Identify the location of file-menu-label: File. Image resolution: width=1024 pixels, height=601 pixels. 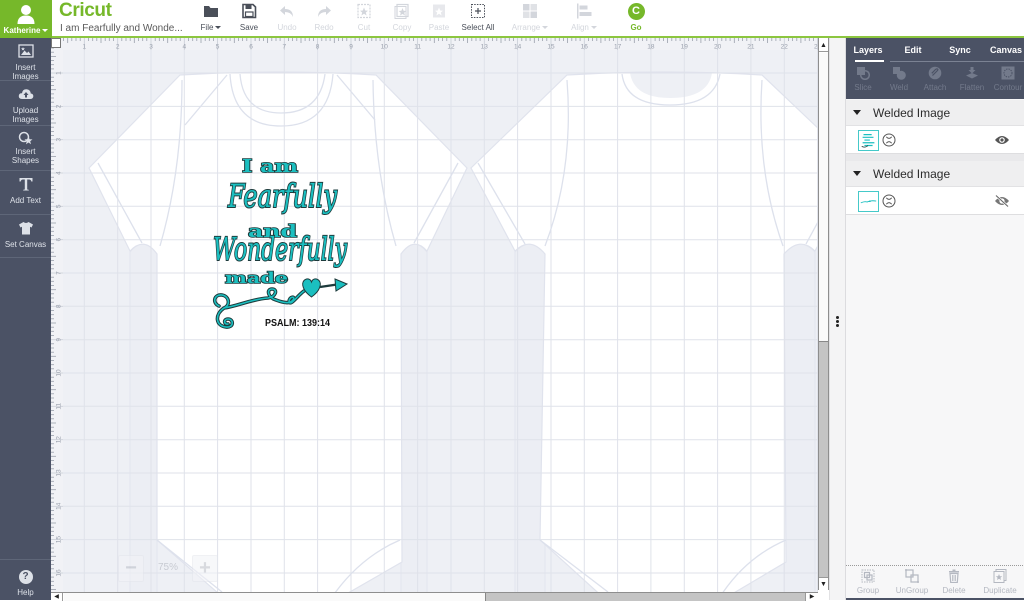
(207, 27).